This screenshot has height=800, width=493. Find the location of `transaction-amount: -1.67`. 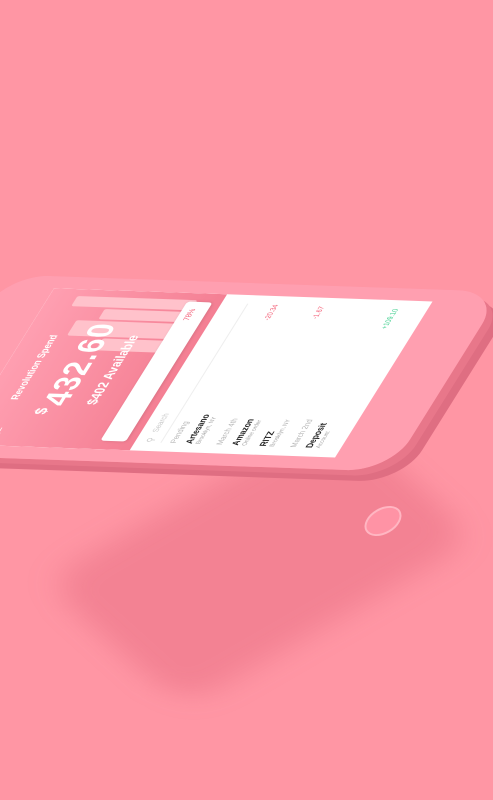

transaction-amount: -1.67 is located at coordinates (318, 313).